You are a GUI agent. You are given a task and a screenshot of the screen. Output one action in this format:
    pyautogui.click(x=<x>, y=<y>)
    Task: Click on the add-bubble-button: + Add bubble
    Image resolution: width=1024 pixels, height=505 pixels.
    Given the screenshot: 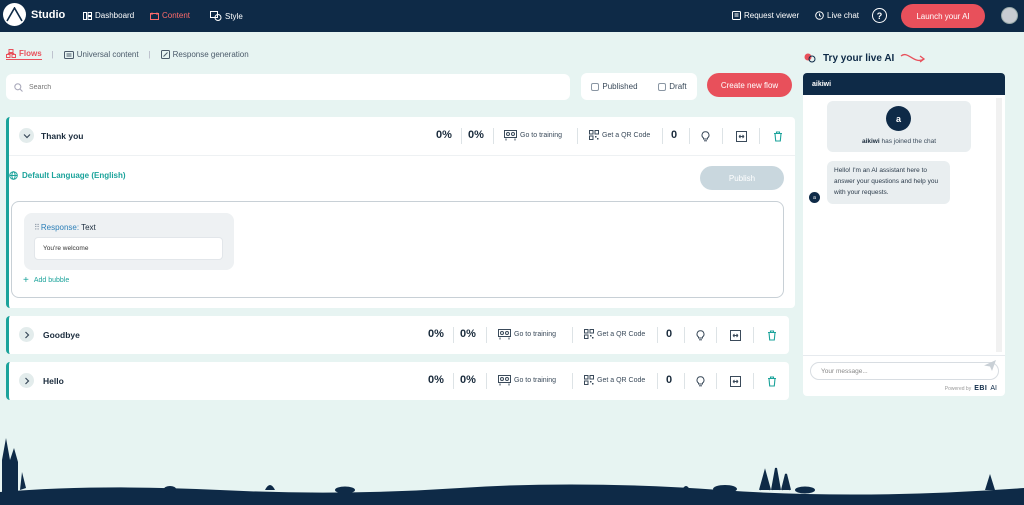 What is the action you would take?
    pyautogui.click(x=46, y=280)
    